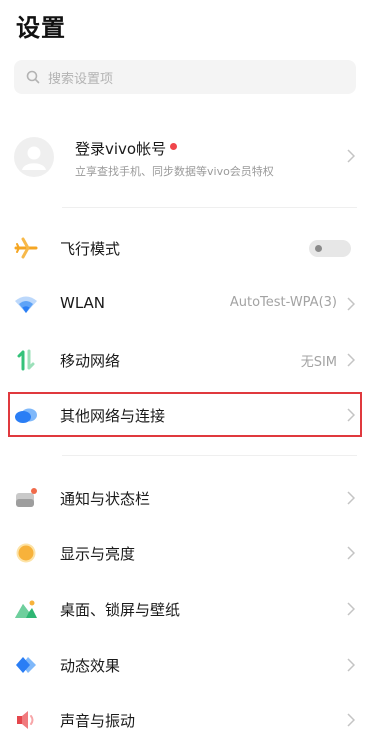 The height and width of the screenshot is (740, 371). What do you see at coordinates (185, 665) in the screenshot?
I see `effects-row: 动态效果` at bounding box center [185, 665].